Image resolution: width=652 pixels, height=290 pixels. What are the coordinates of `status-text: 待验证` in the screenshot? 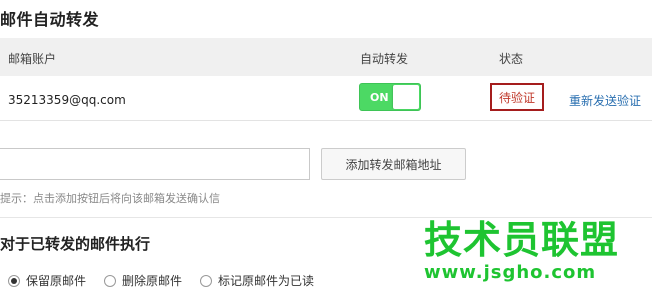 It's located at (516, 97).